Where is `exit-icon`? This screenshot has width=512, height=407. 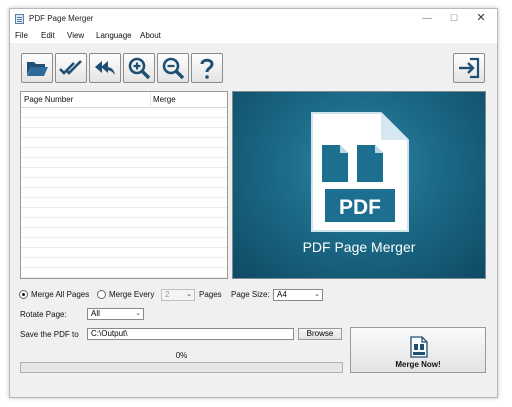
exit-icon is located at coordinates (469, 68).